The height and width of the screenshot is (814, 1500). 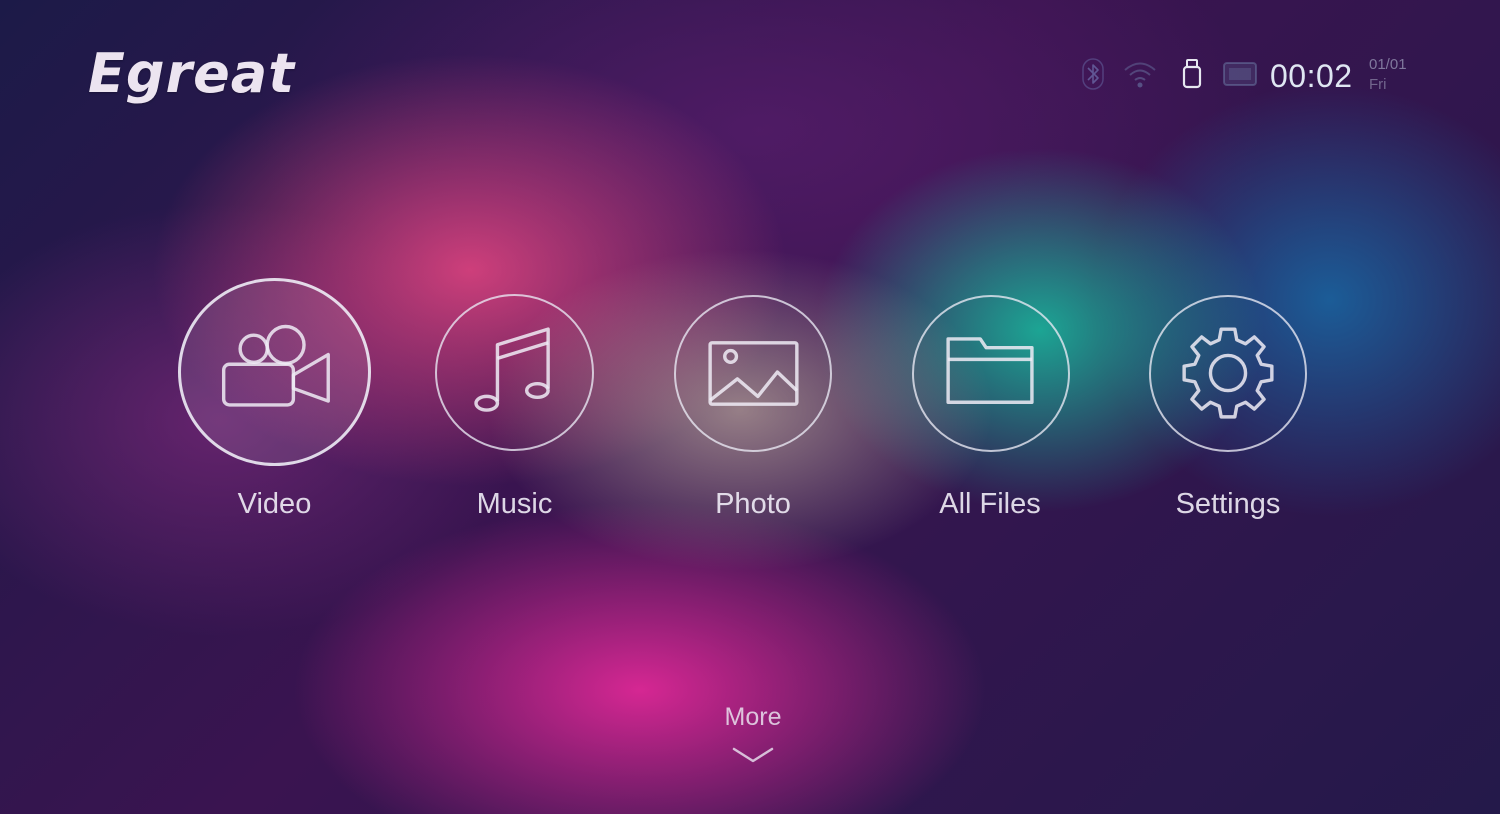 I want to click on folder-icon, so click(x=990, y=370).